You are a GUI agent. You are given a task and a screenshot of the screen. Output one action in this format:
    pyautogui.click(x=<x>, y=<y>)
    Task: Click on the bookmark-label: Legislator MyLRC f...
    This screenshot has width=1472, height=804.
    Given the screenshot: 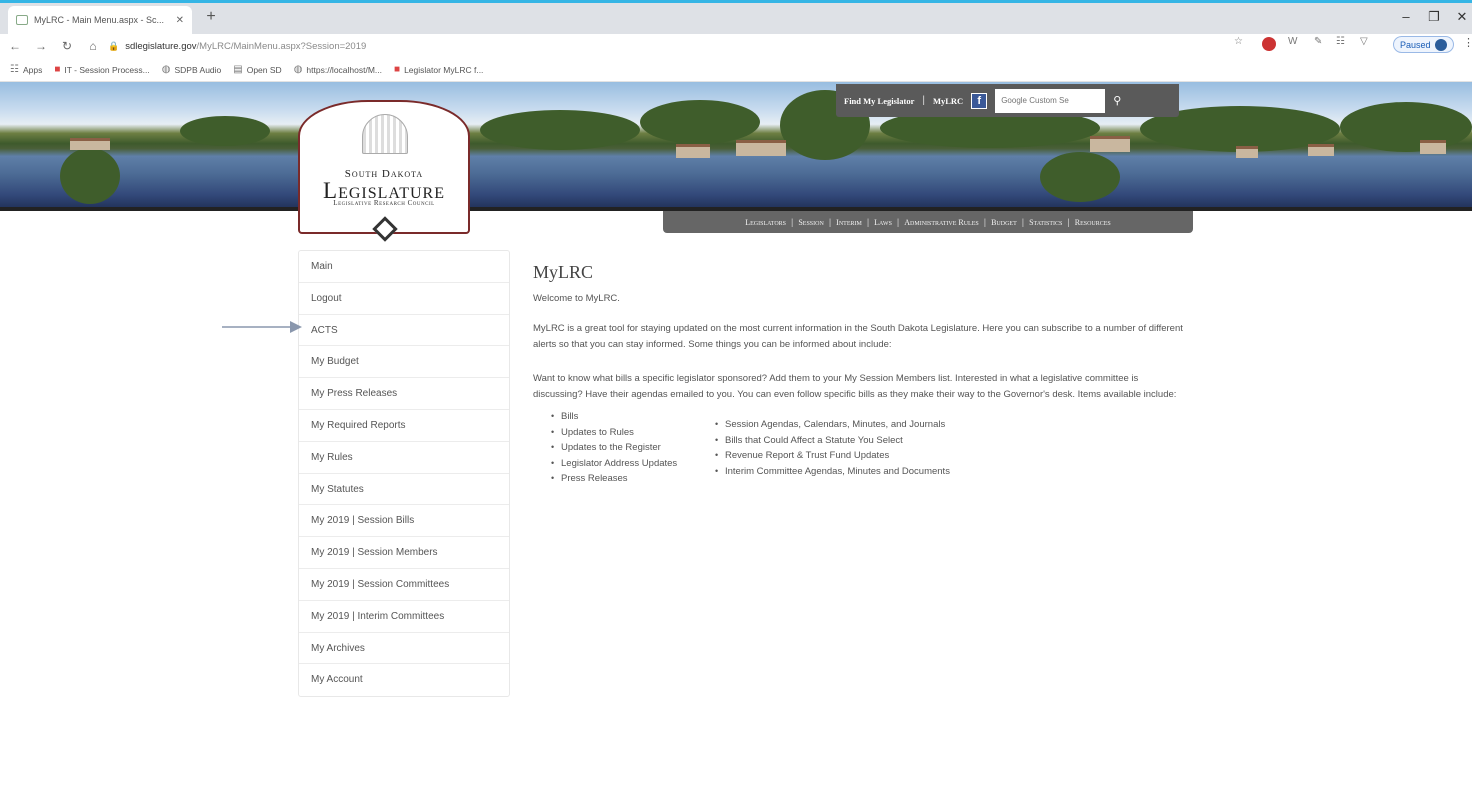 What is the action you would take?
    pyautogui.click(x=444, y=69)
    